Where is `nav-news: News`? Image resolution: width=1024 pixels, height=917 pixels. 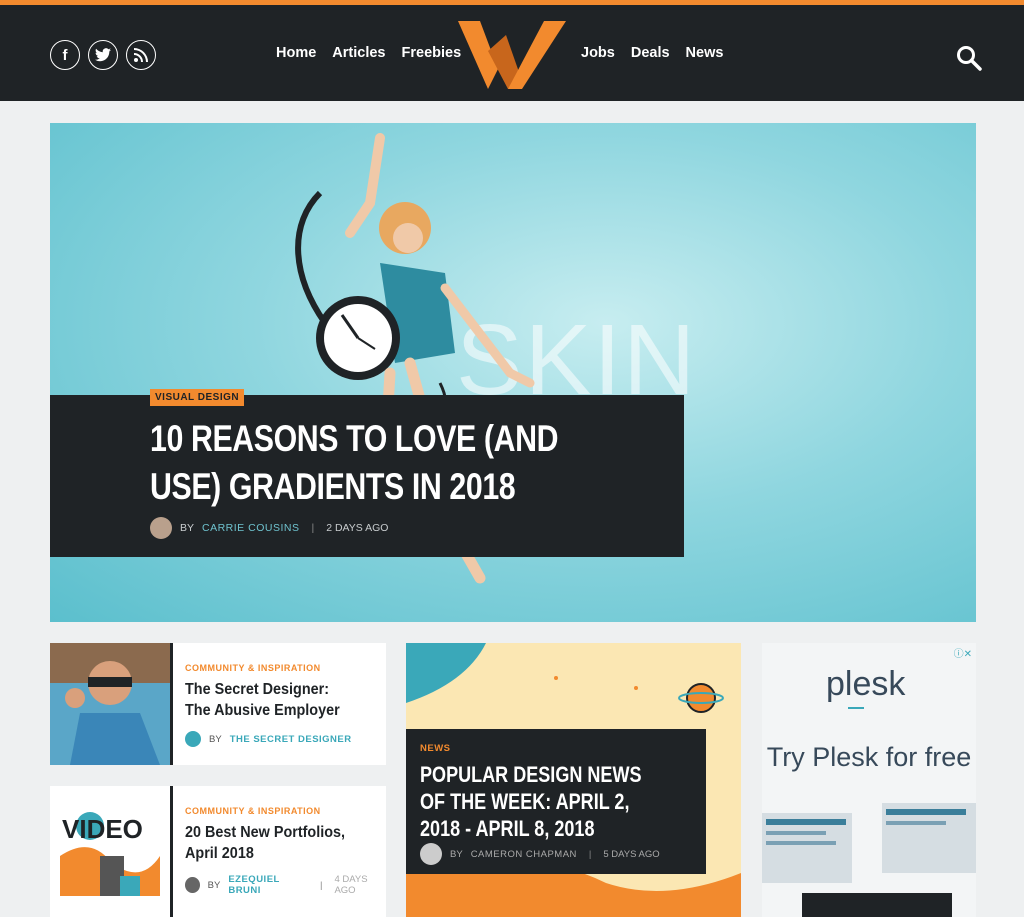 nav-news: News is located at coordinates (705, 53).